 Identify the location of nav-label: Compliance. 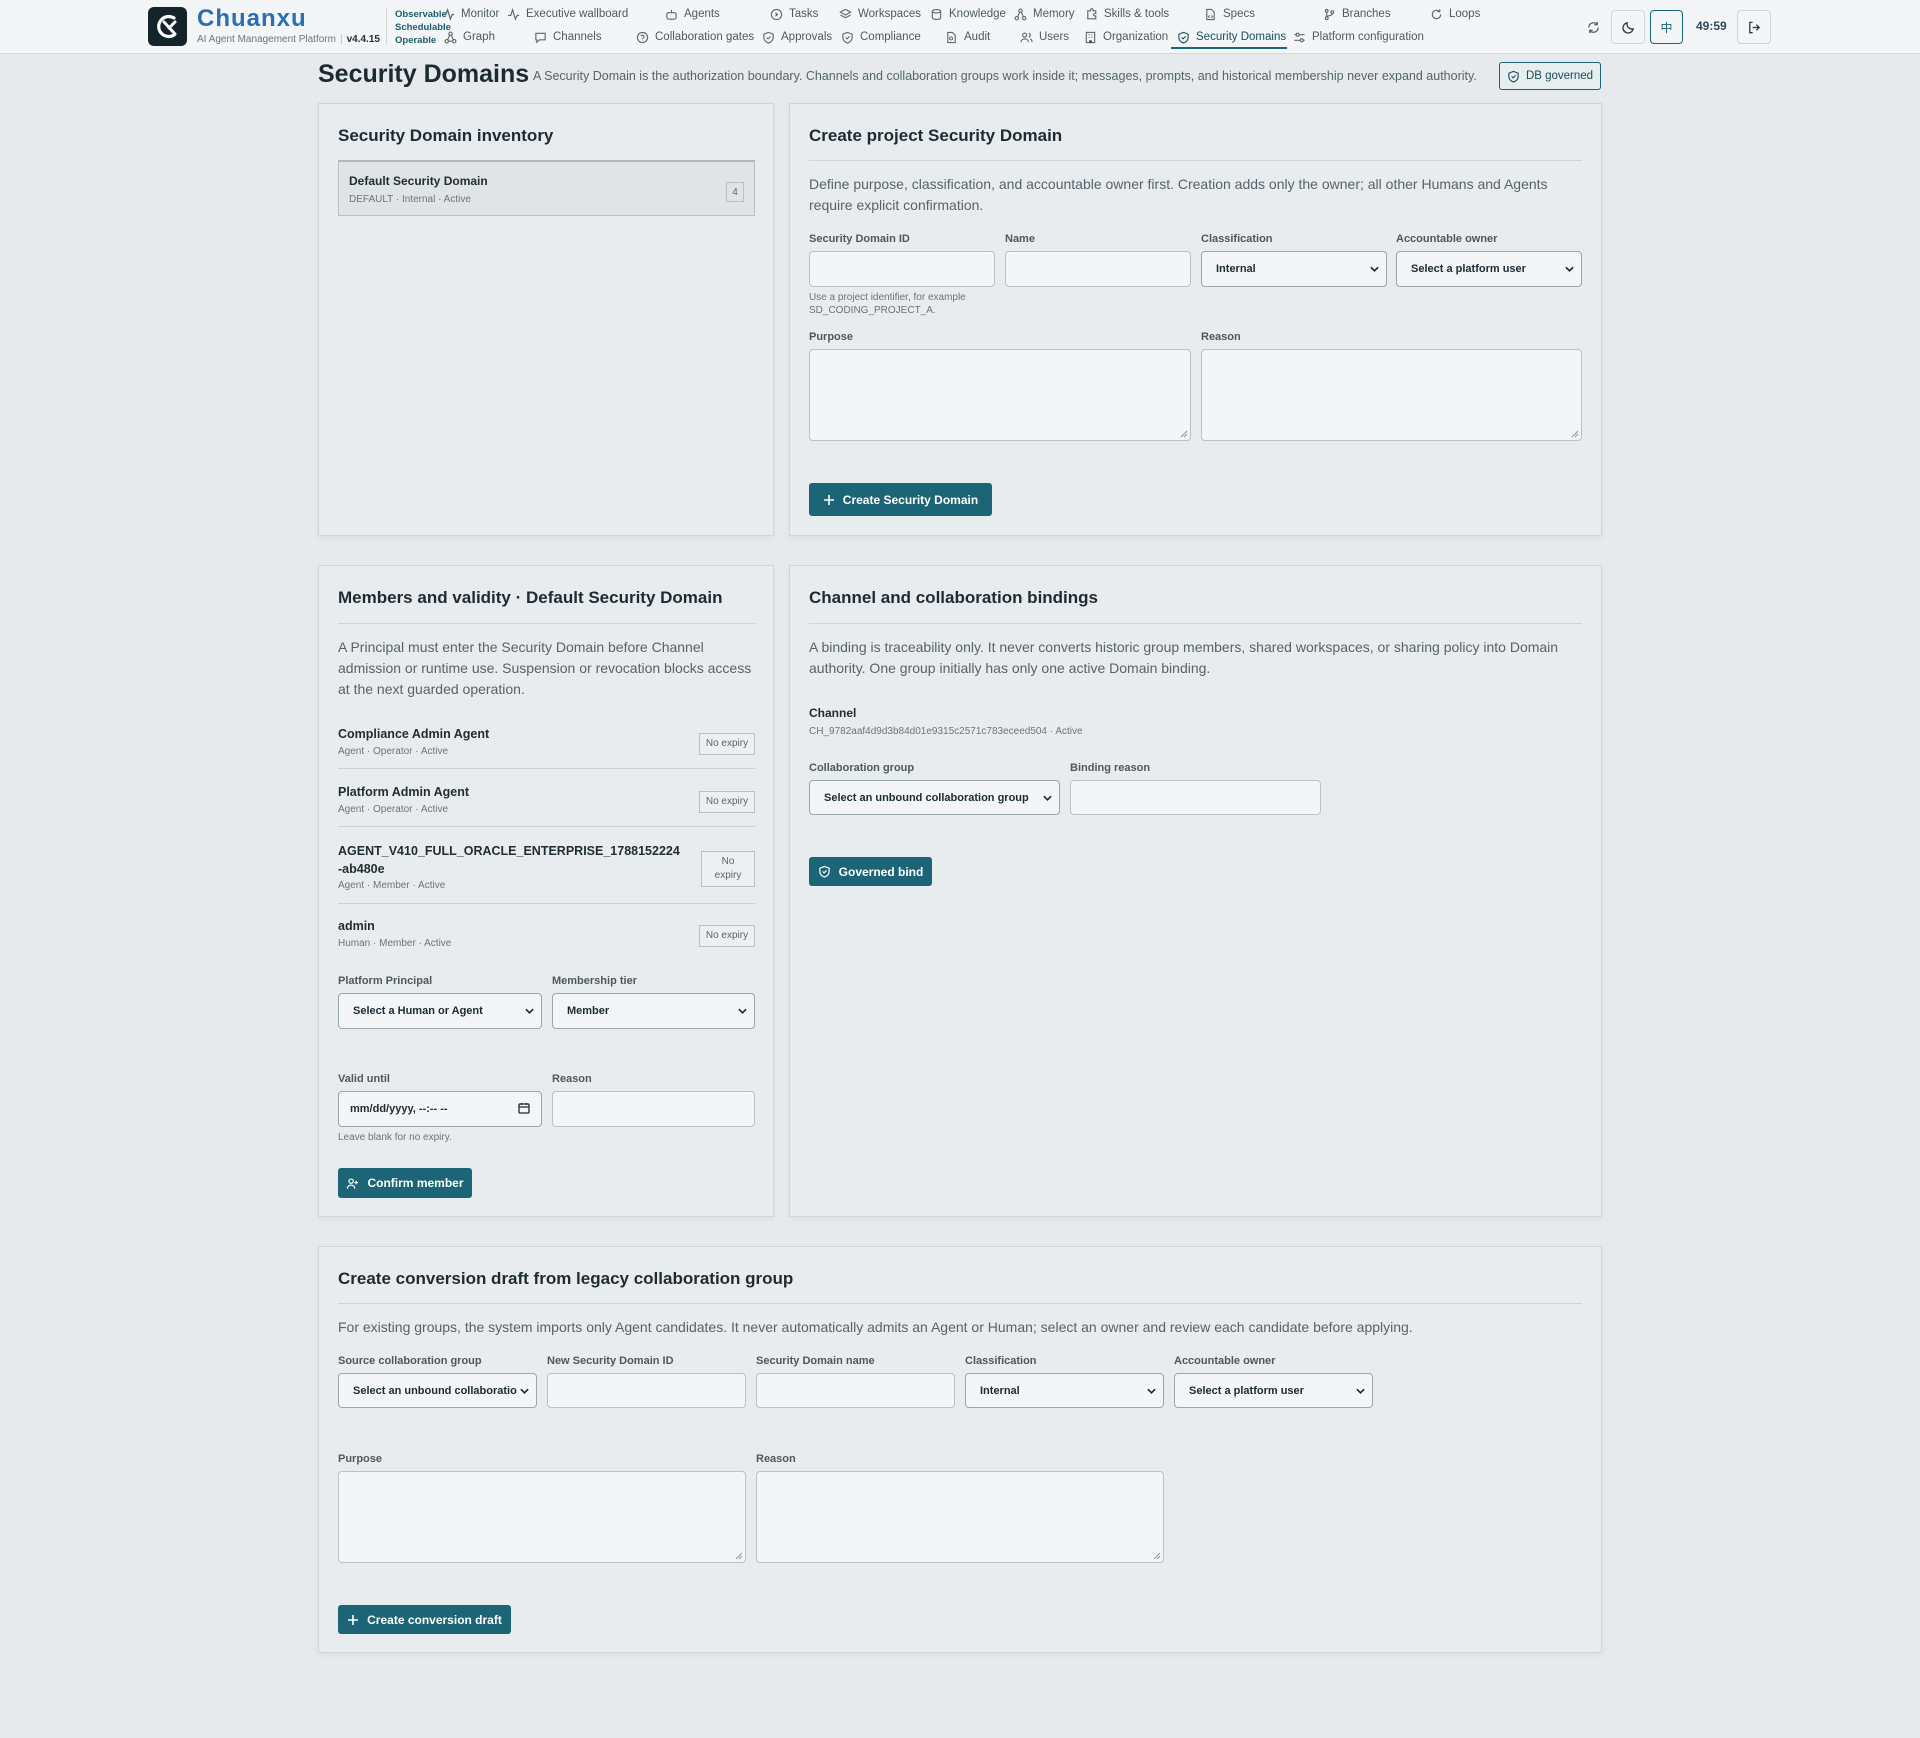
(890, 37).